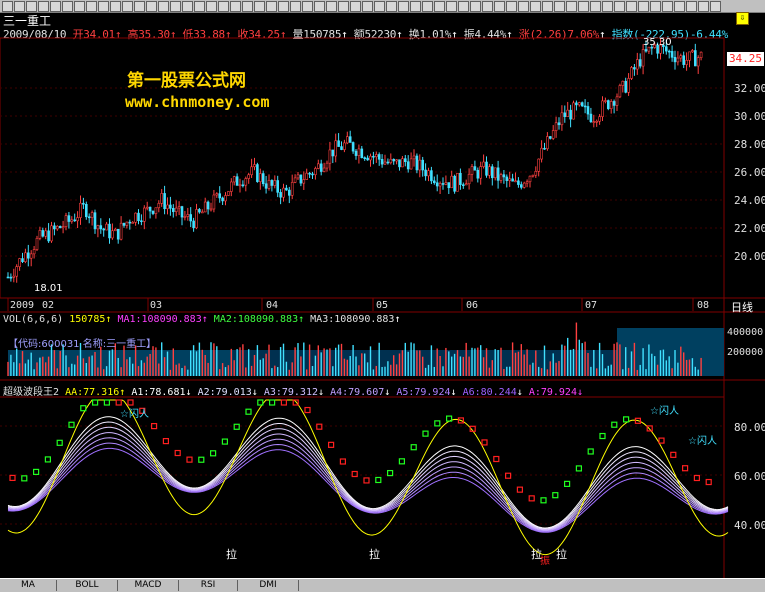 This screenshot has width=765, height=592. Describe the element at coordinates (148, 585) in the screenshot. I see `tab-macd: MACD` at that location.